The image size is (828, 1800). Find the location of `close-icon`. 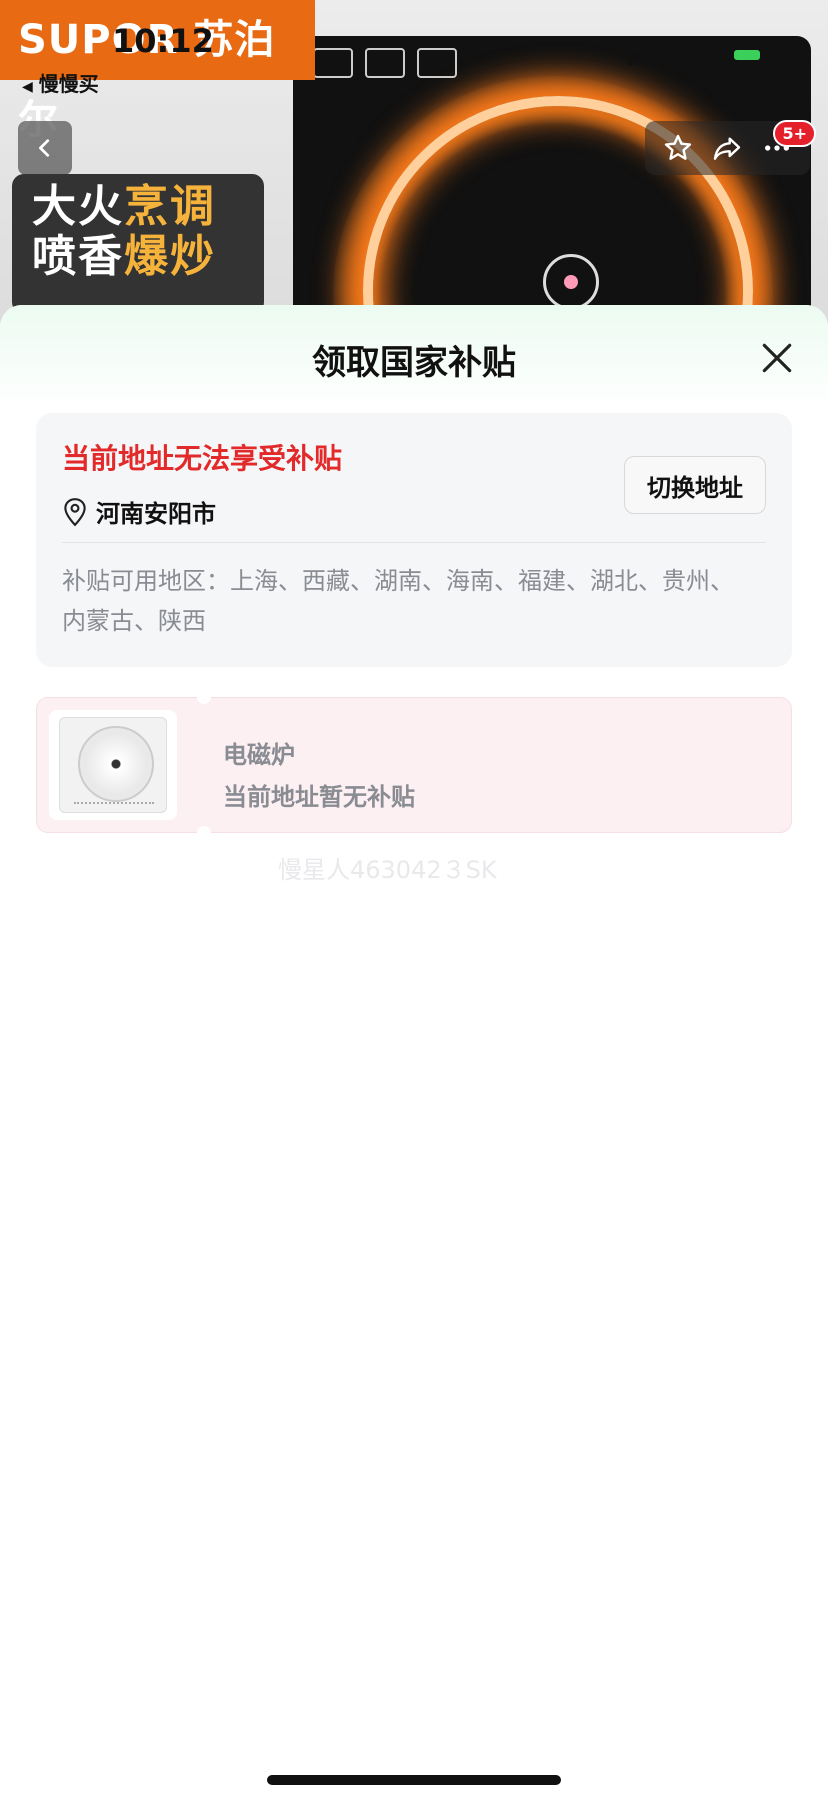

close-icon is located at coordinates (777, 358).